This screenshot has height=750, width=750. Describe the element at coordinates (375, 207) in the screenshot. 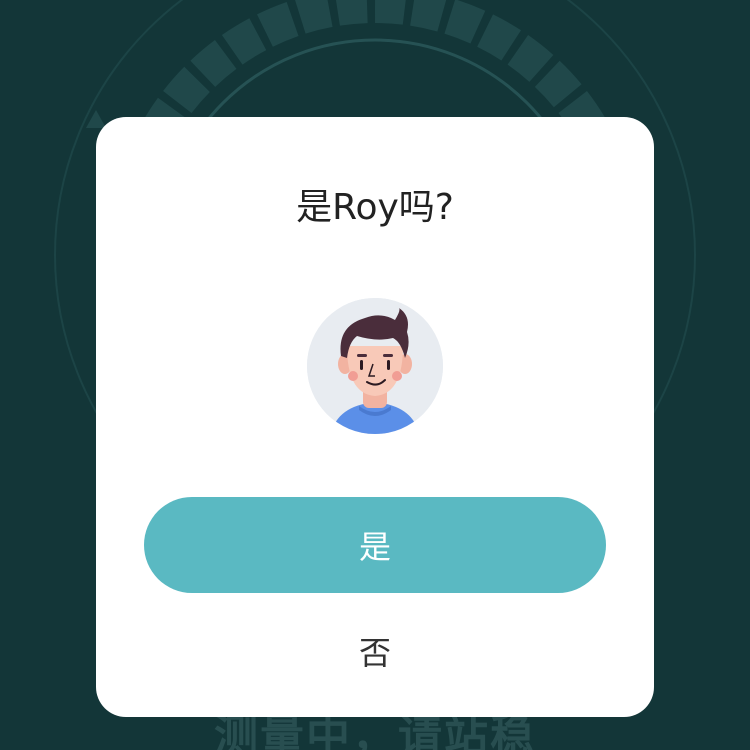

I see `dialog-title: 是Roy吗?` at that location.